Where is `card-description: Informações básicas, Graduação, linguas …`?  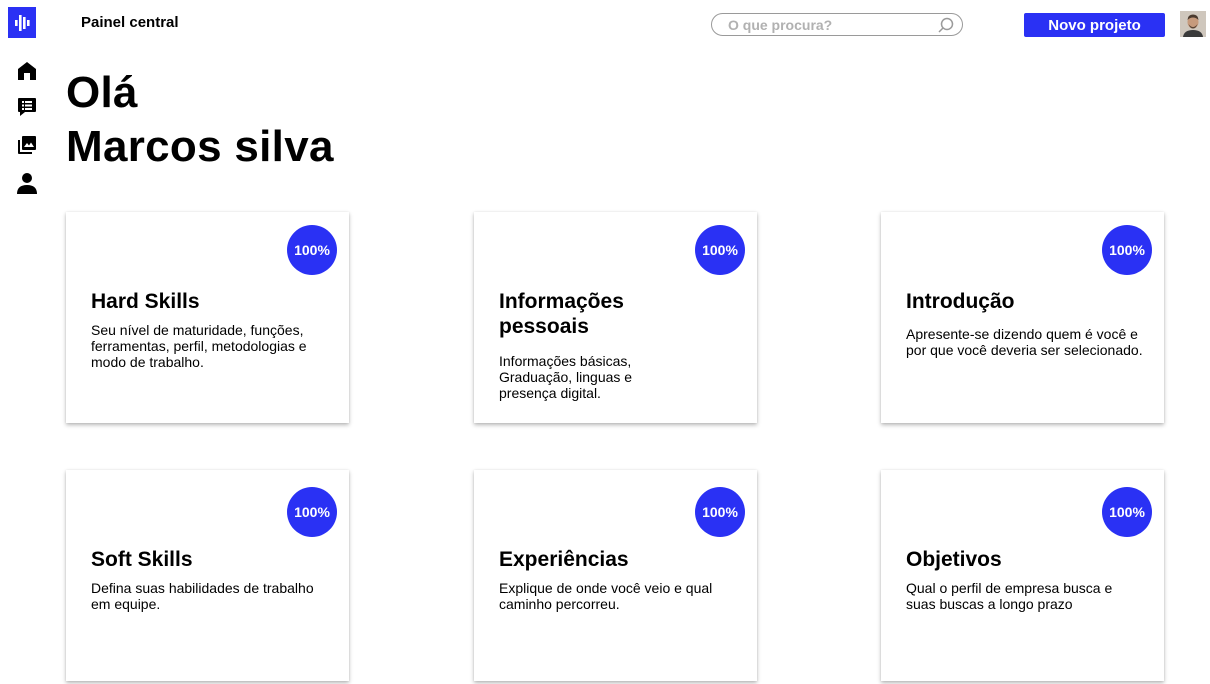 card-description: Informações básicas, Graduação, linguas … is located at coordinates (566, 377).